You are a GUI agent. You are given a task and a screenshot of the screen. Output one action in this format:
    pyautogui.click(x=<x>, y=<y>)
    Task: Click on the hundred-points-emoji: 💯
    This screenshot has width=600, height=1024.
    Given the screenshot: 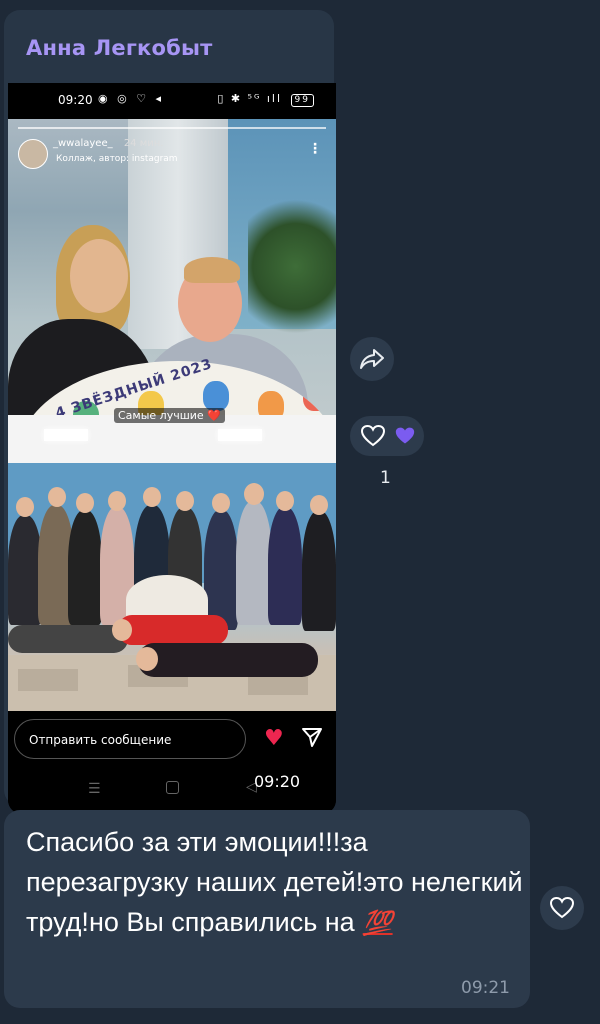 What is the action you would take?
    pyautogui.click(x=377, y=923)
    